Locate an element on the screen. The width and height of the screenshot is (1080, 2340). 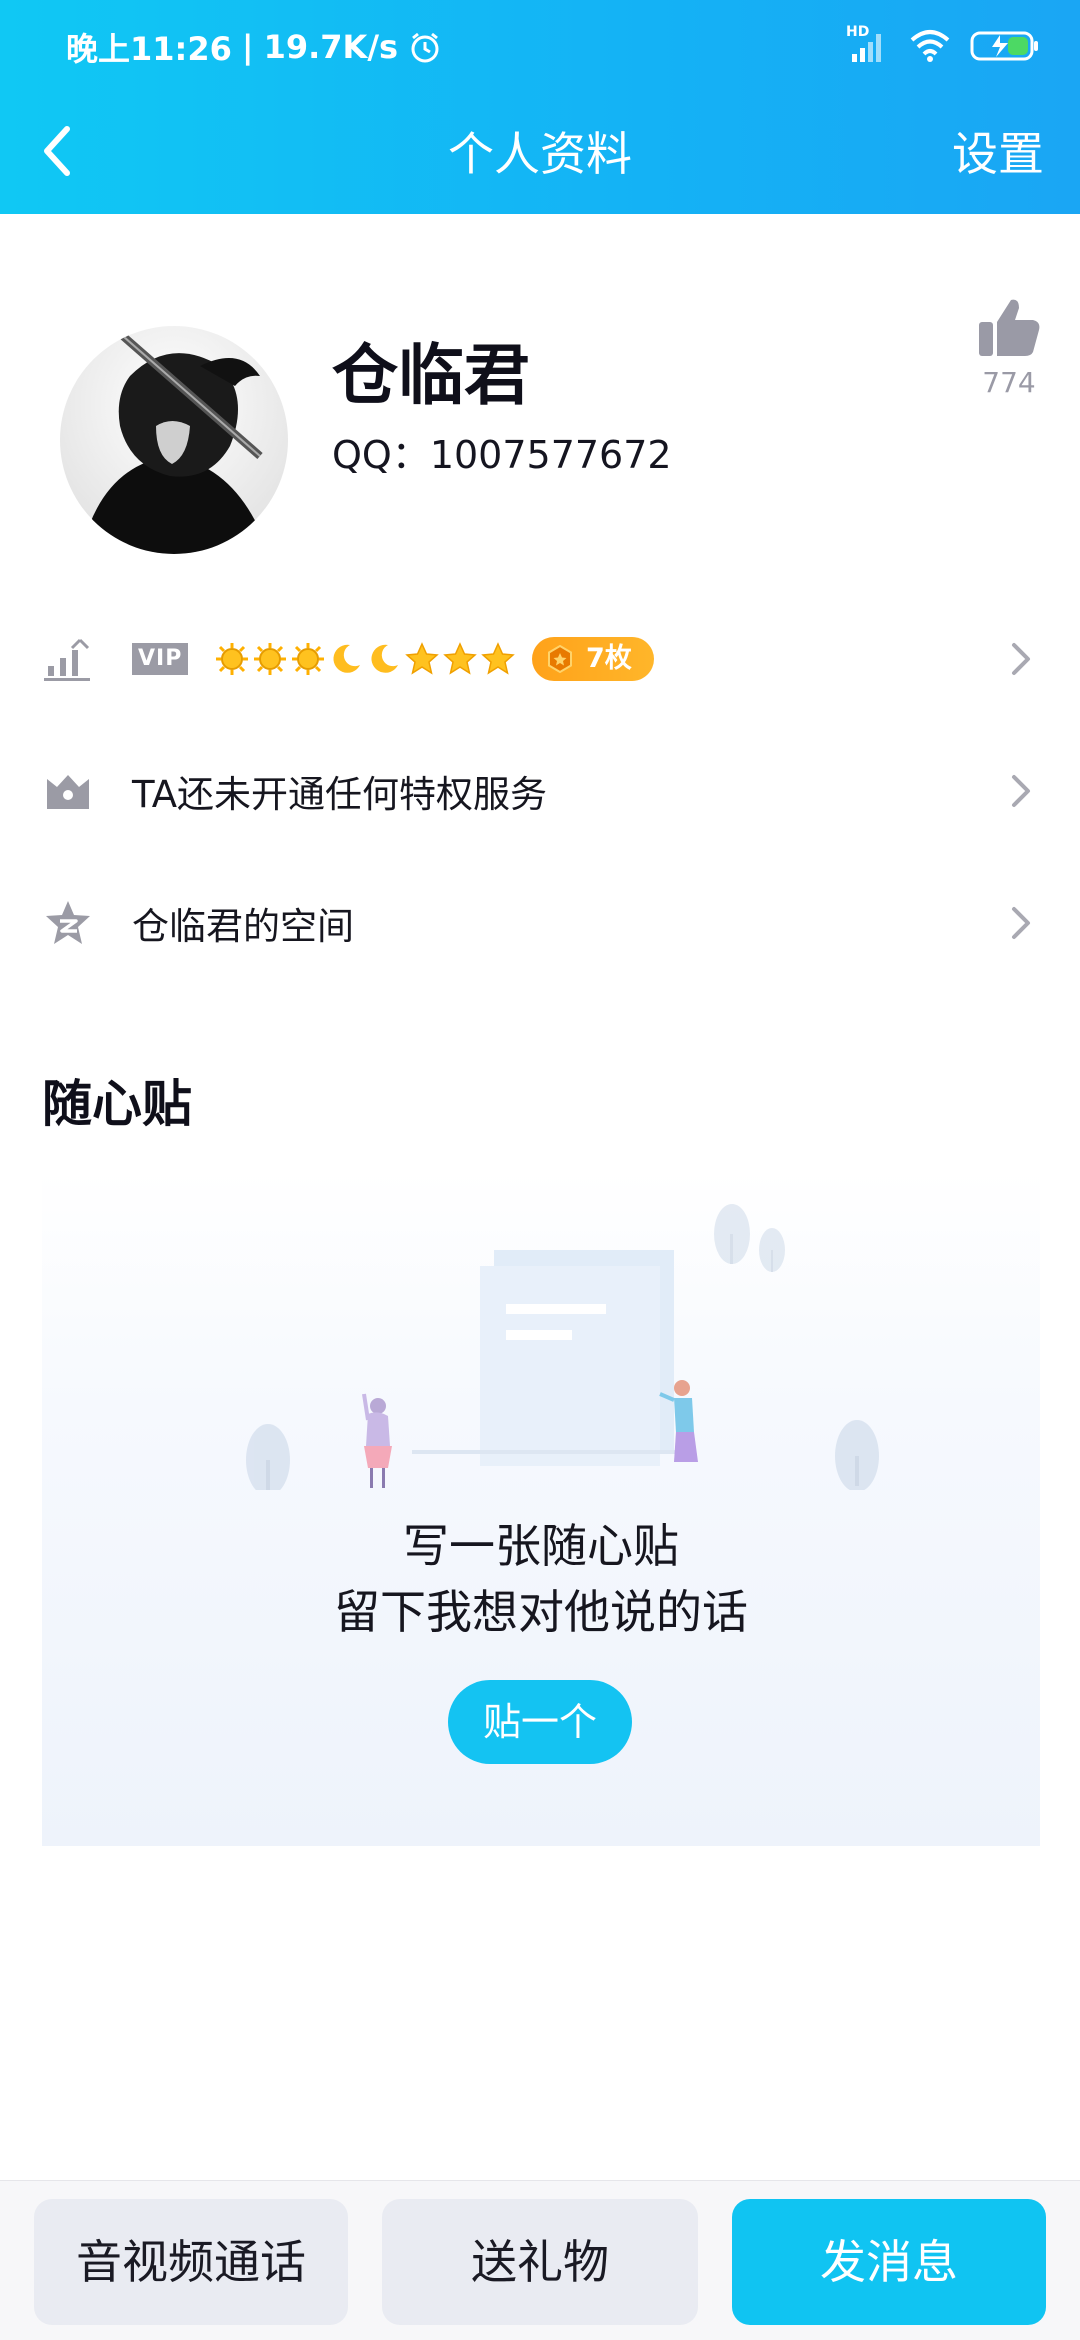
level-icons is located at coordinates (365, 659).